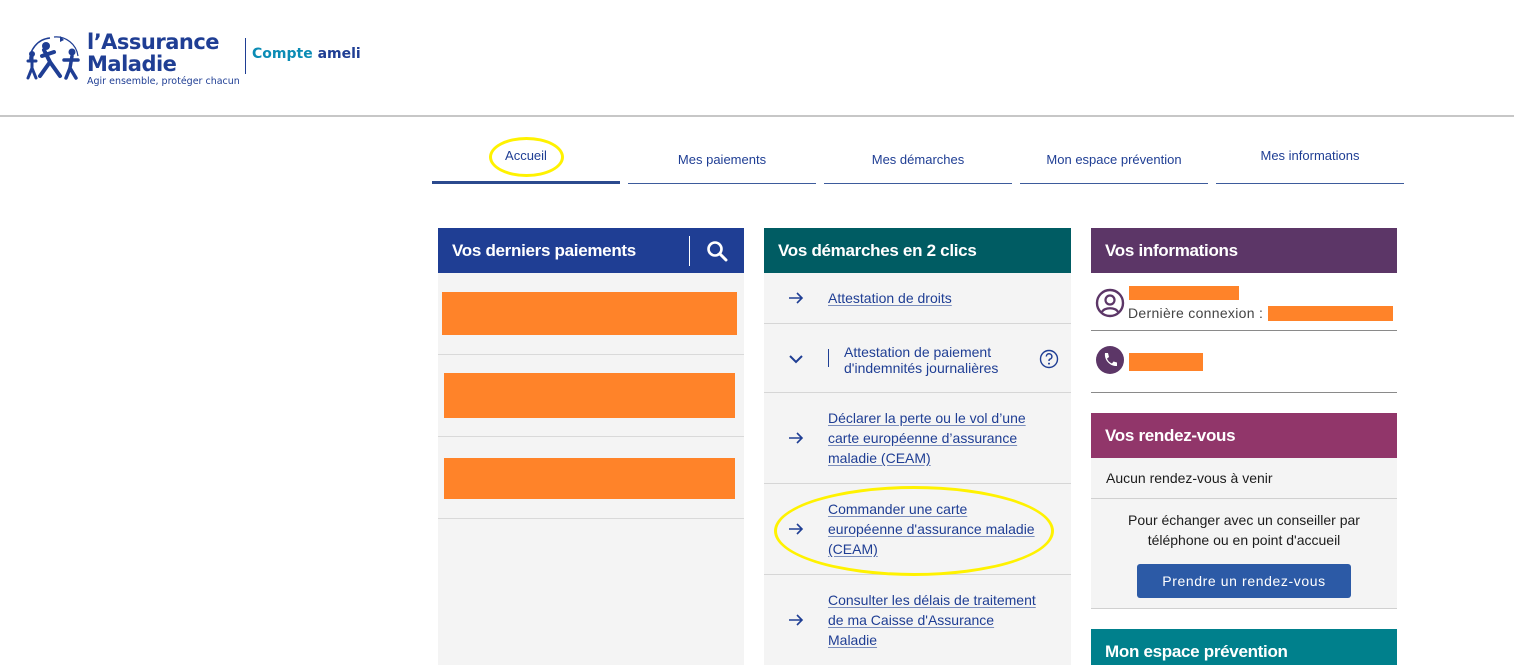  Describe the element at coordinates (853, 549) in the screenshot. I see `demarche-link-line: (CEAM)` at that location.